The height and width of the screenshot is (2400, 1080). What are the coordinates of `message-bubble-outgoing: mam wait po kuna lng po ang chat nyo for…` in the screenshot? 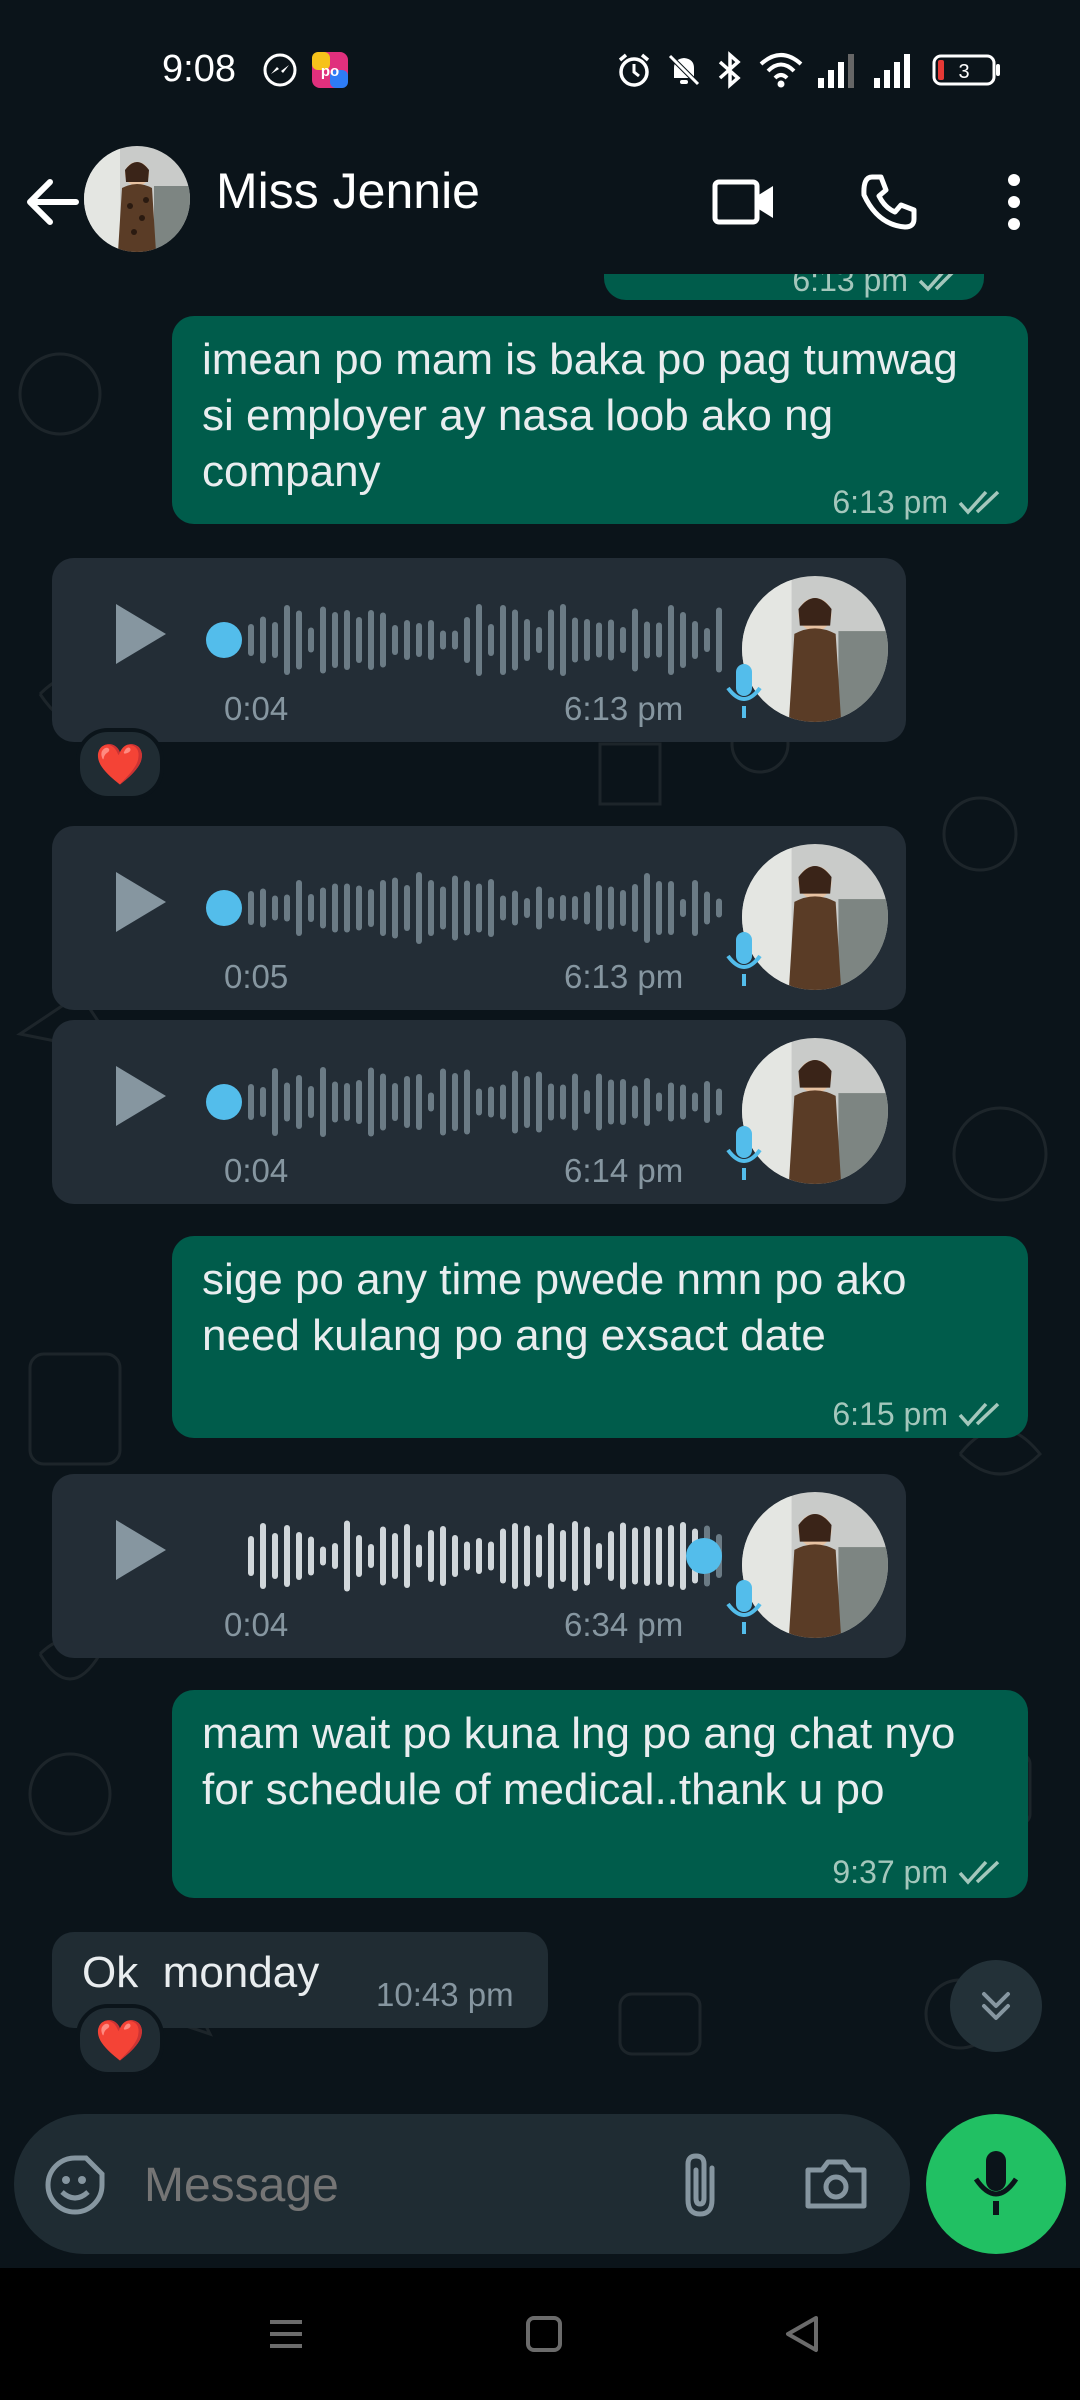 It's located at (600, 1794).